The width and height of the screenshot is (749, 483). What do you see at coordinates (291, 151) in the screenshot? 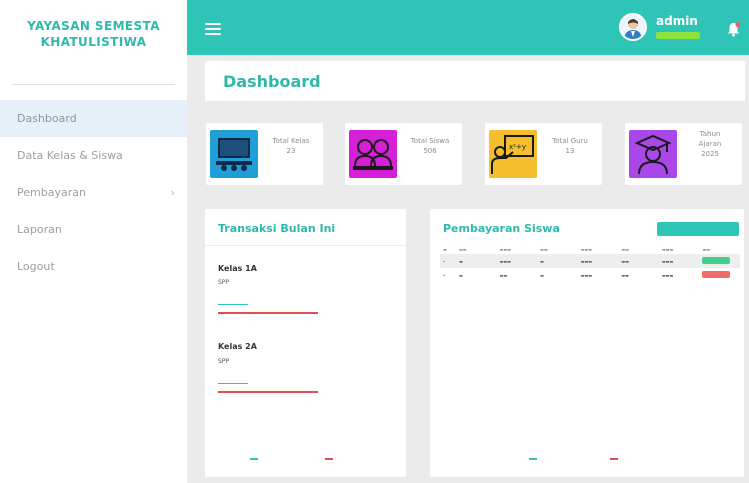
I see `stat-value: 23` at bounding box center [291, 151].